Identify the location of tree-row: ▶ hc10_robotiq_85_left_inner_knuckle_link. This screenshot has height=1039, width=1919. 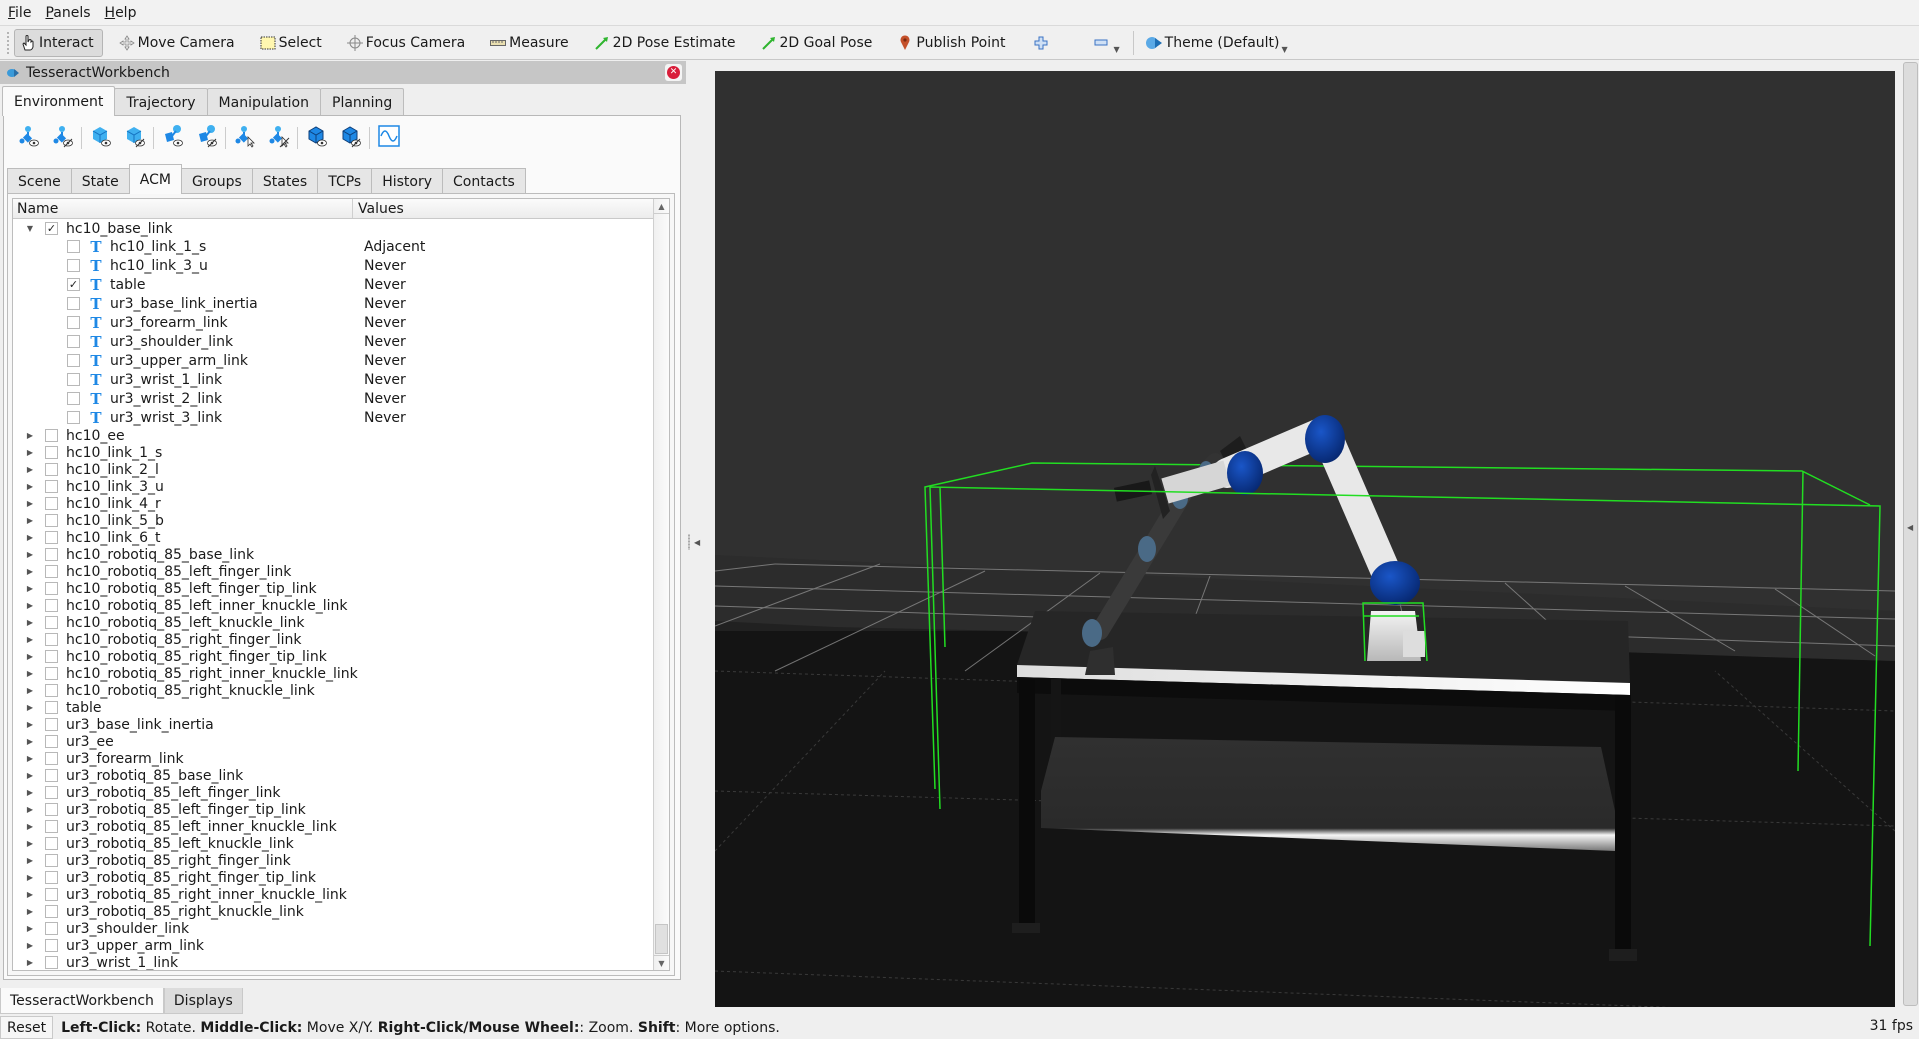
(333, 605).